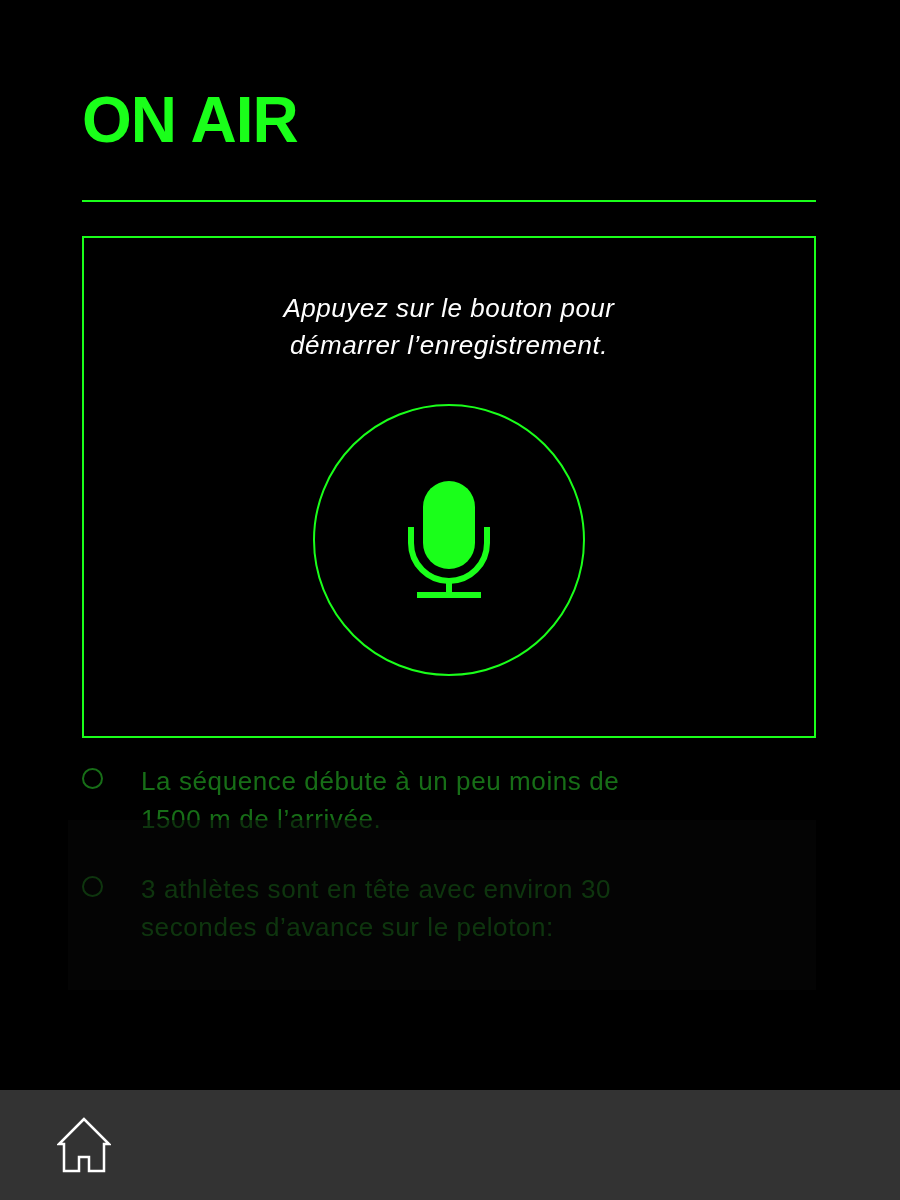 This screenshot has width=900, height=1200. I want to click on home-button, so click(84, 1145).